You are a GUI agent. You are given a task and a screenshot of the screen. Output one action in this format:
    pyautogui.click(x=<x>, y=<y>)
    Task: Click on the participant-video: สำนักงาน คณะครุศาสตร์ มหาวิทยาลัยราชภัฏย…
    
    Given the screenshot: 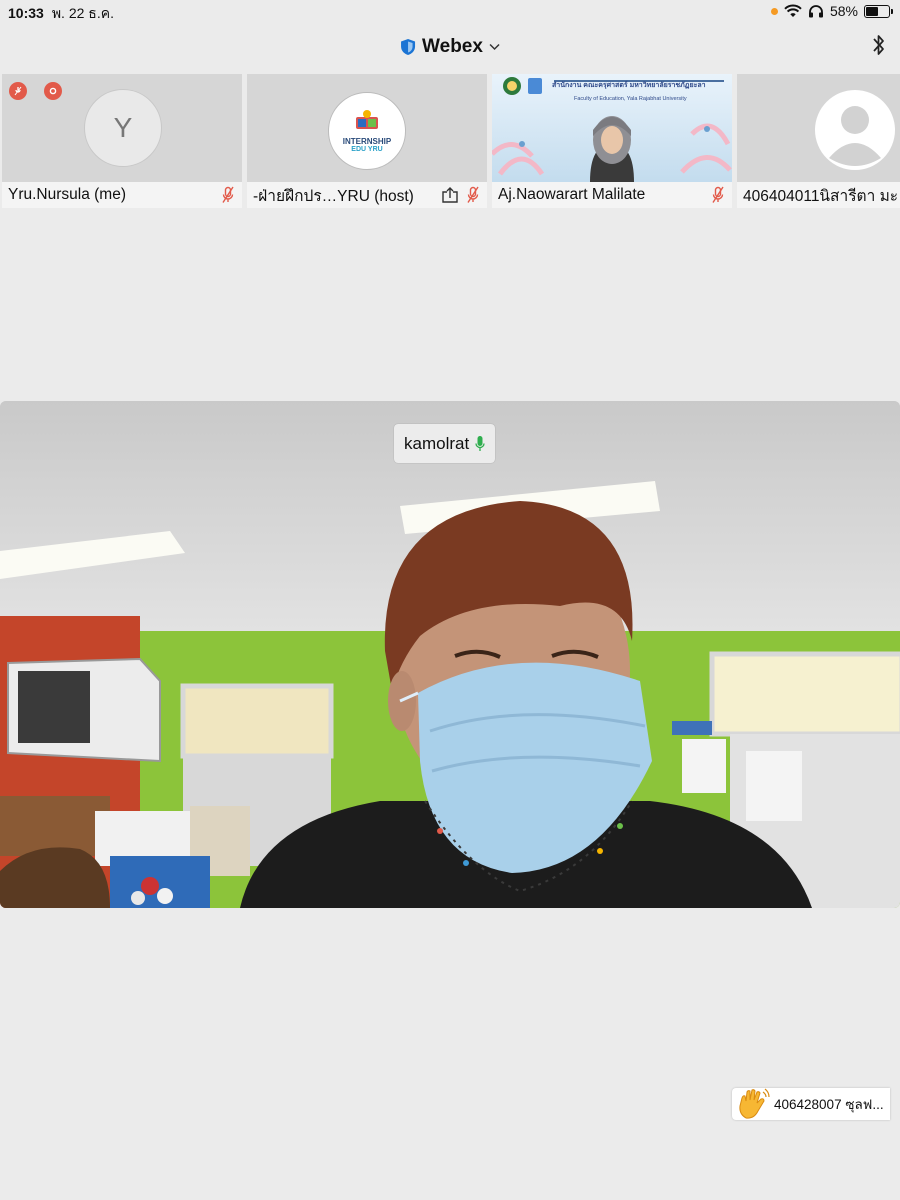 What is the action you would take?
    pyautogui.click(x=612, y=128)
    